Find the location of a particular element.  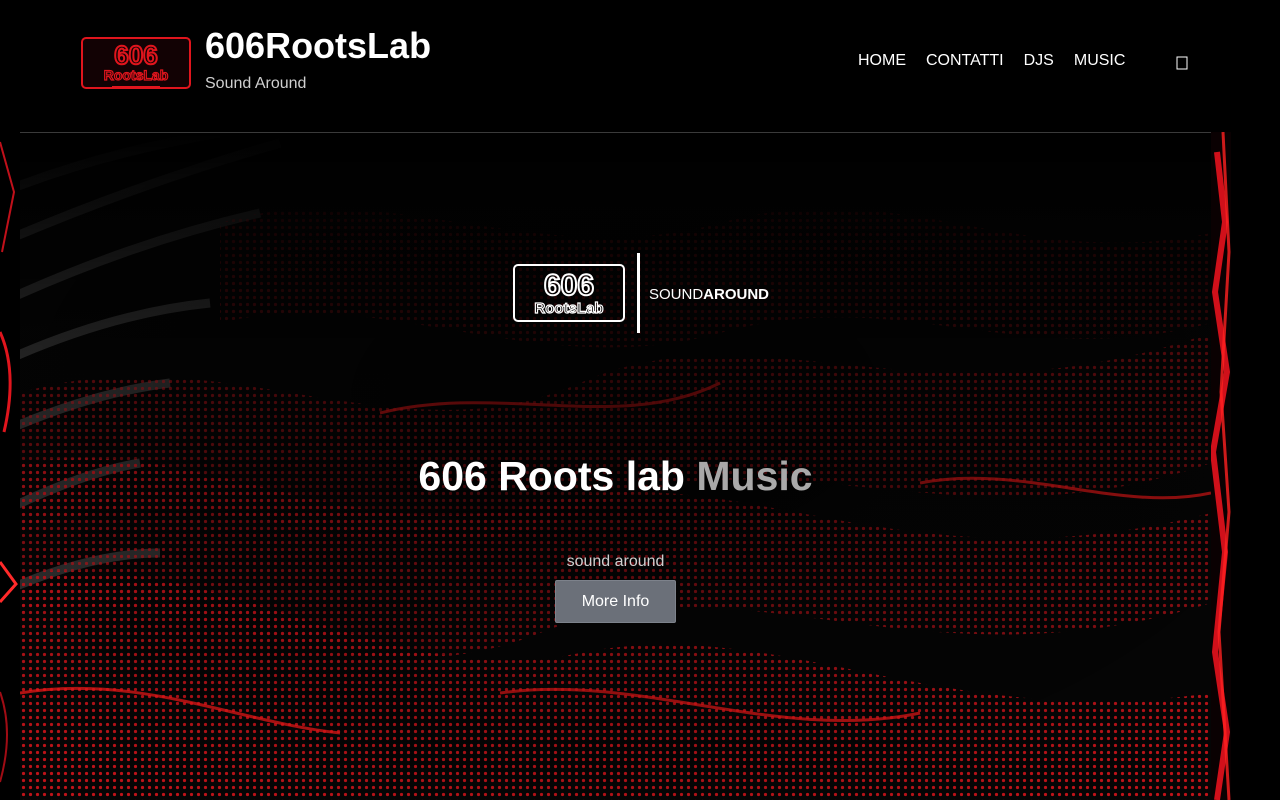

hero-heading-accent: Music is located at coordinates (754, 476).